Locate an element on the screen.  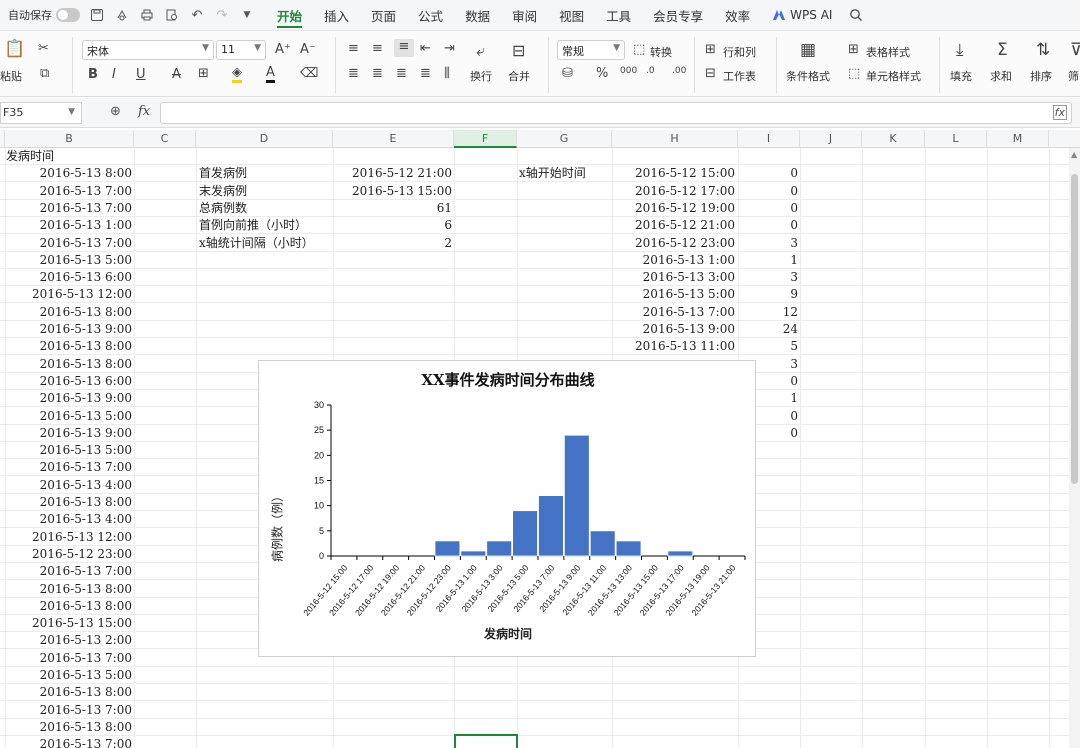
bold-icon: B is located at coordinates (93, 74).